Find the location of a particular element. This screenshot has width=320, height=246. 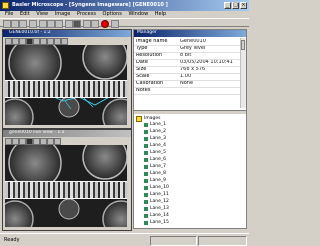

new-icon is located at coordinates (7, 24).